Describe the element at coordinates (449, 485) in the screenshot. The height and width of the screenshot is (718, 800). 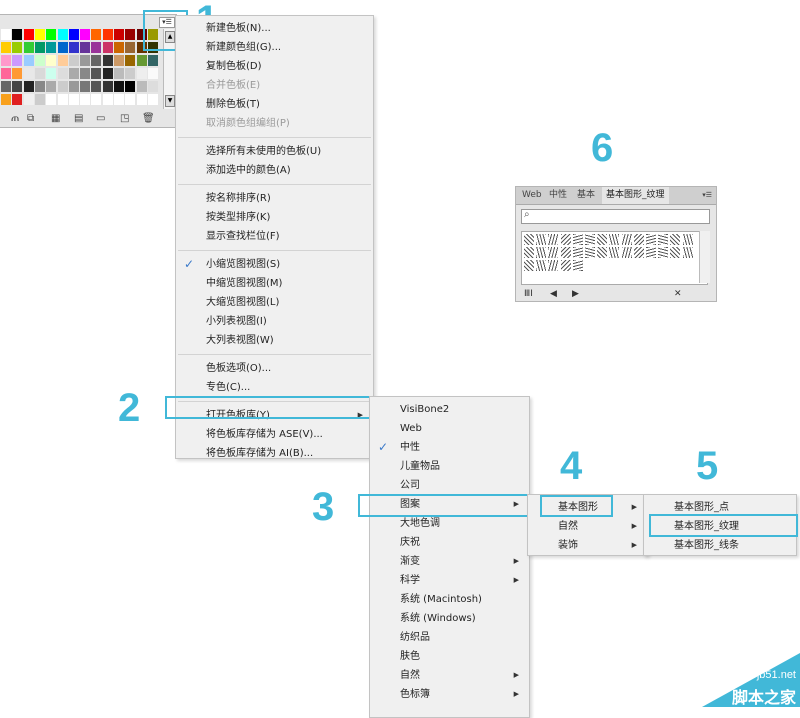
I see `menu-item: 公司` at that location.